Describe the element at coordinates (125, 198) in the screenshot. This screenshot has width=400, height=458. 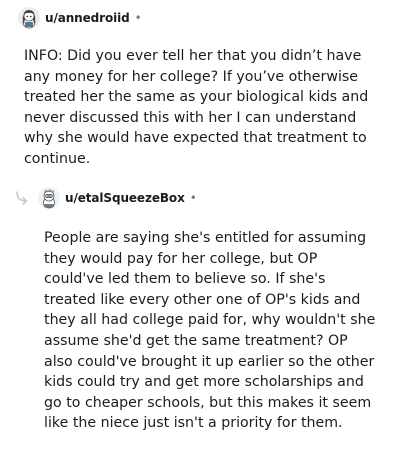
I see `username-link: u/etalSqueezeBox` at that location.